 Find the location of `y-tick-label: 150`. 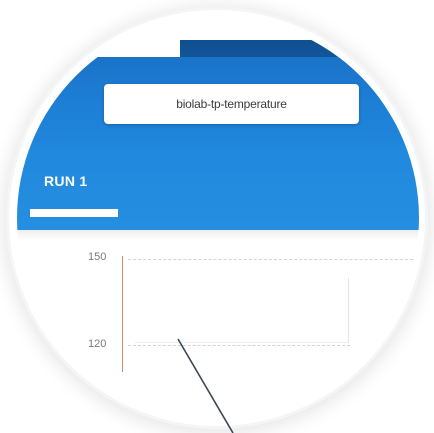

y-tick-label: 150 is located at coordinates (97, 257).